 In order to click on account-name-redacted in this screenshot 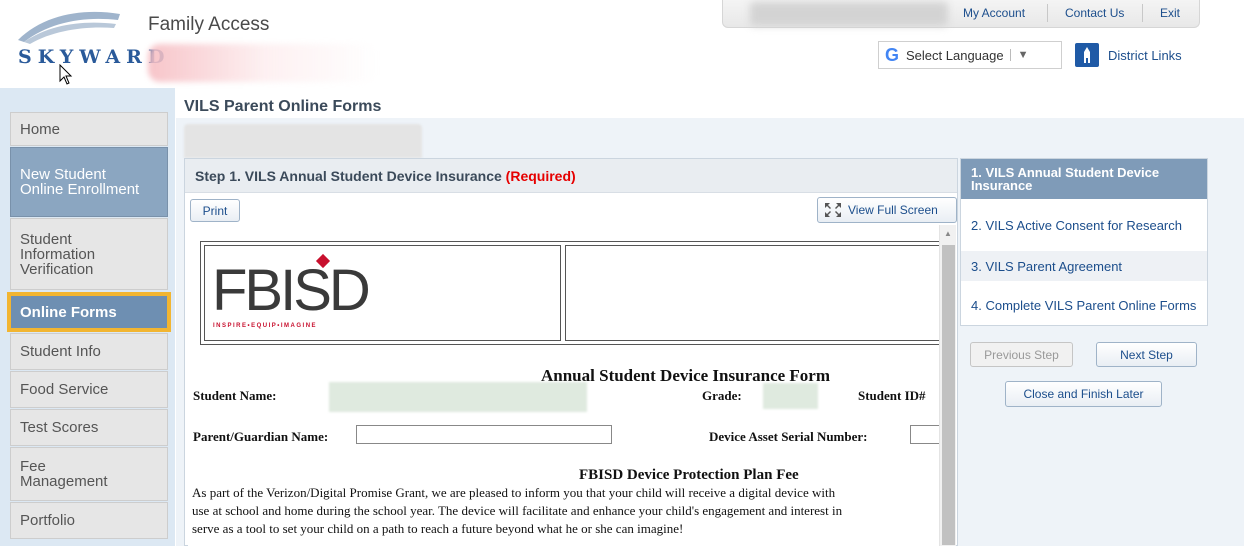, I will do `click(849, 14)`.